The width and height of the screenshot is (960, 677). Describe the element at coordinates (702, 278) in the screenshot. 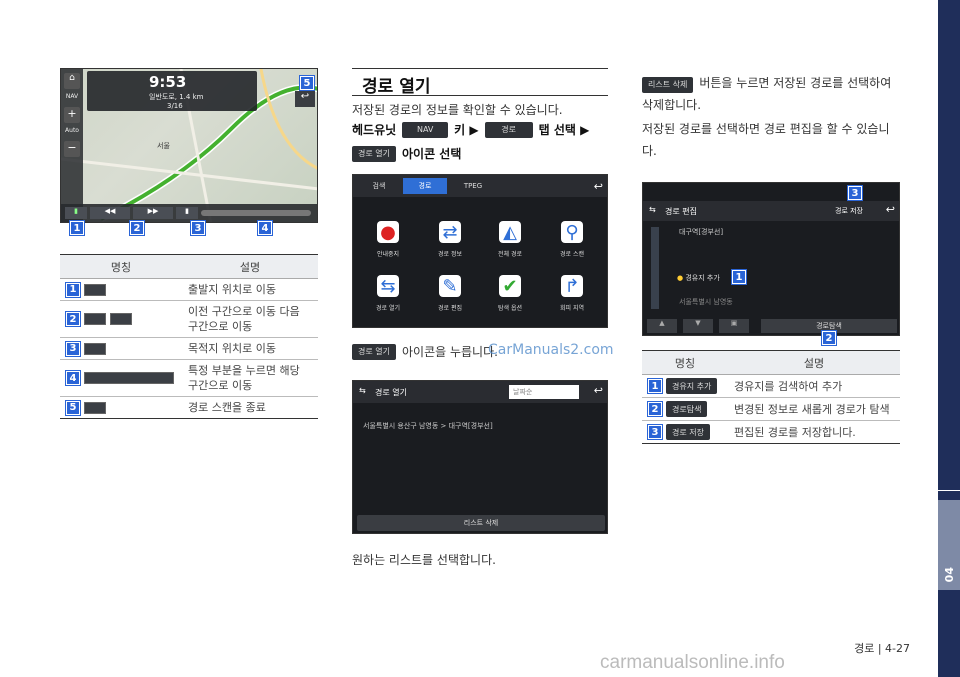

I see `waypoint-label: 경유지 추가` at that location.